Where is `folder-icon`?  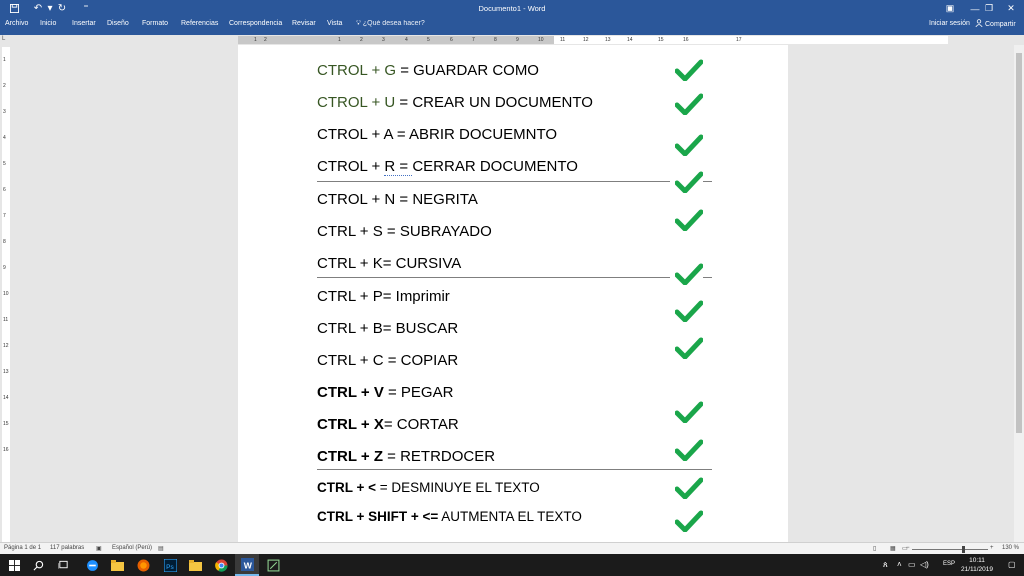 folder-icon is located at coordinates (195, 565).